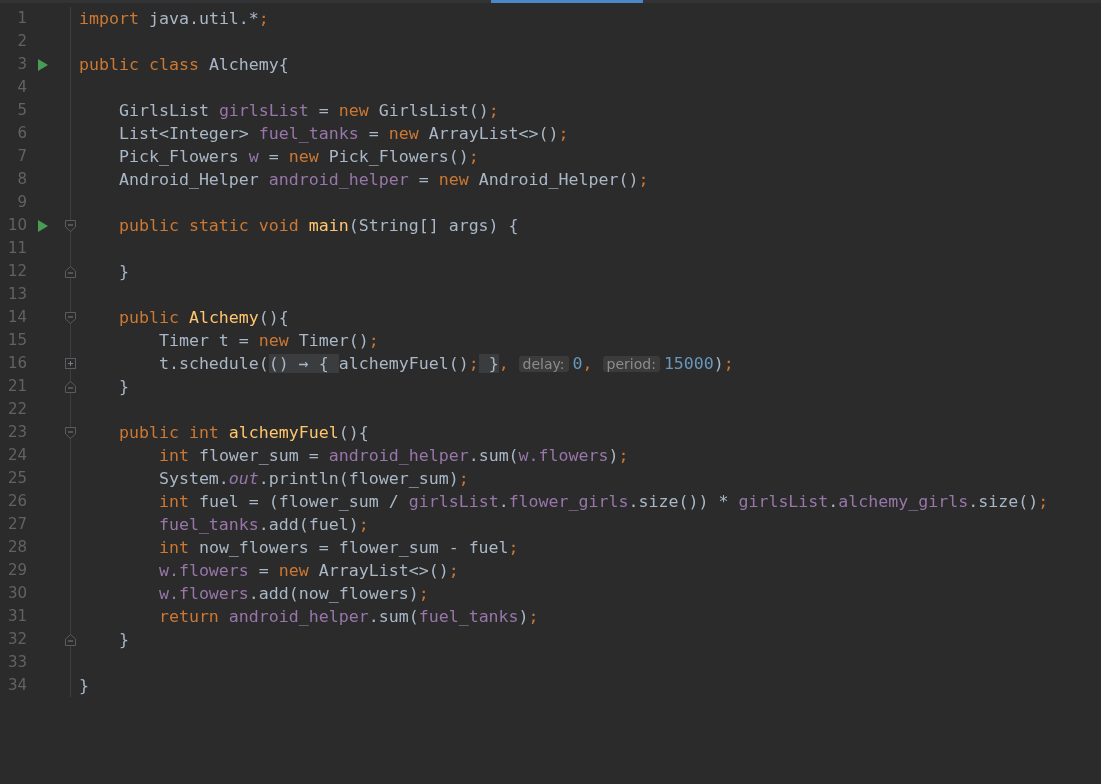  Describe the element at coordinates (338, 548) in the screenshot. I see `code-line: int now_flowers = flower_sum - fuel;` at that location.